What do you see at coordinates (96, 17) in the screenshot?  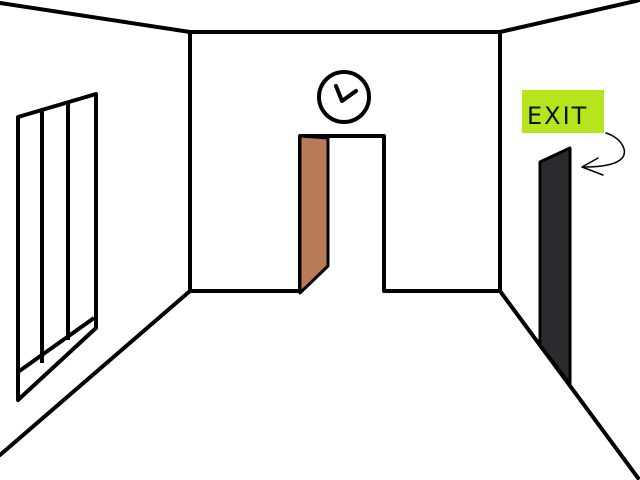 I see `ceiling-edge-left` at bounding box center [96, 17].